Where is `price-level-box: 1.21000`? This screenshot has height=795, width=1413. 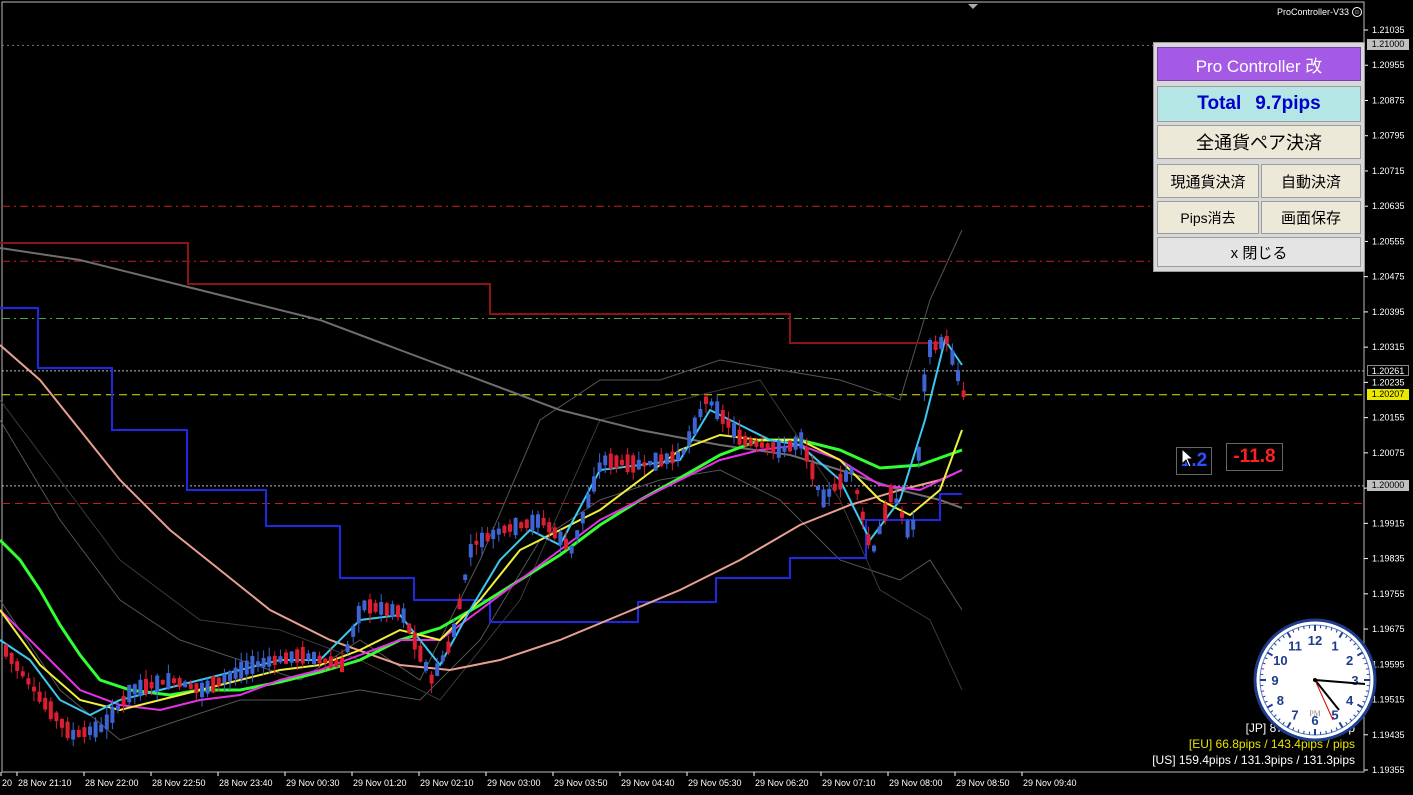 price-level-box: 1.21000 is located at coordinates (1388, 44).